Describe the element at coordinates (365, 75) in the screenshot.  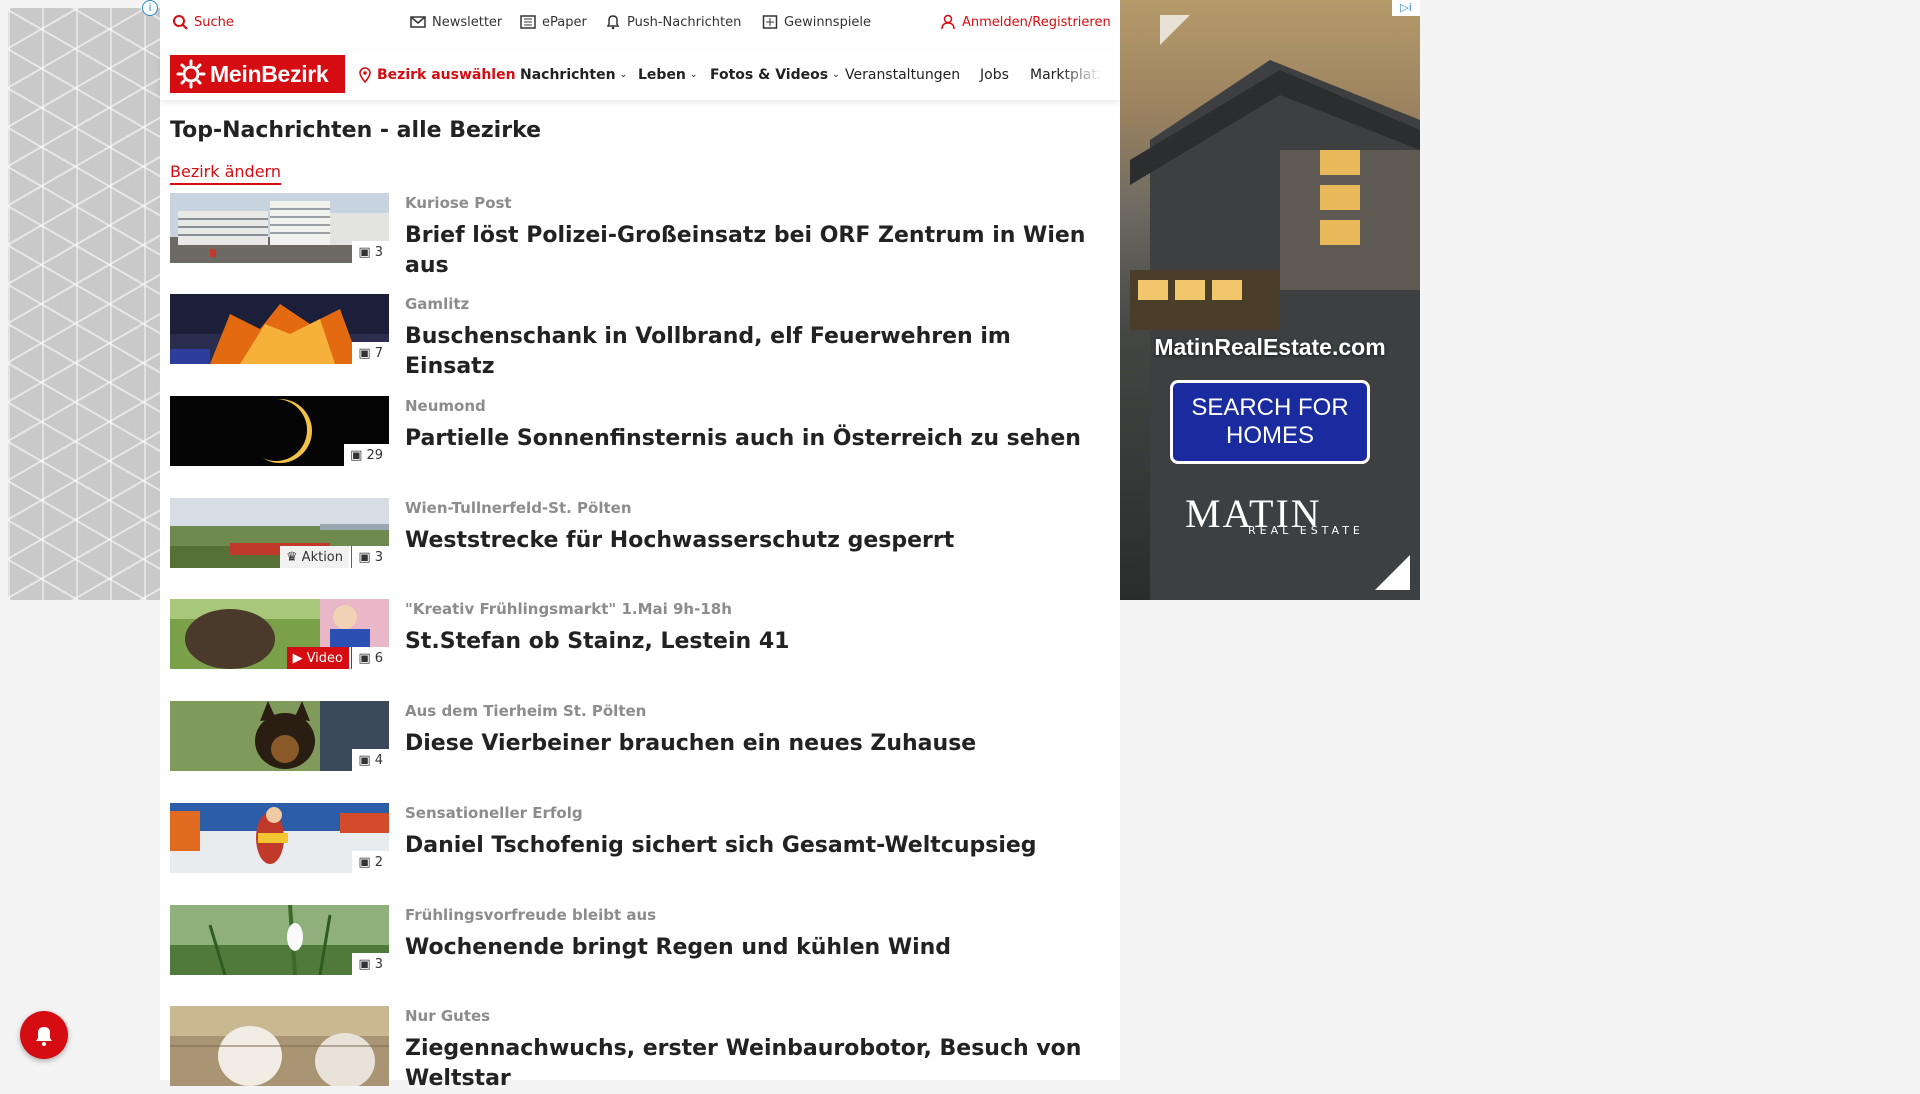
I see `location-pin-icon` at that location.